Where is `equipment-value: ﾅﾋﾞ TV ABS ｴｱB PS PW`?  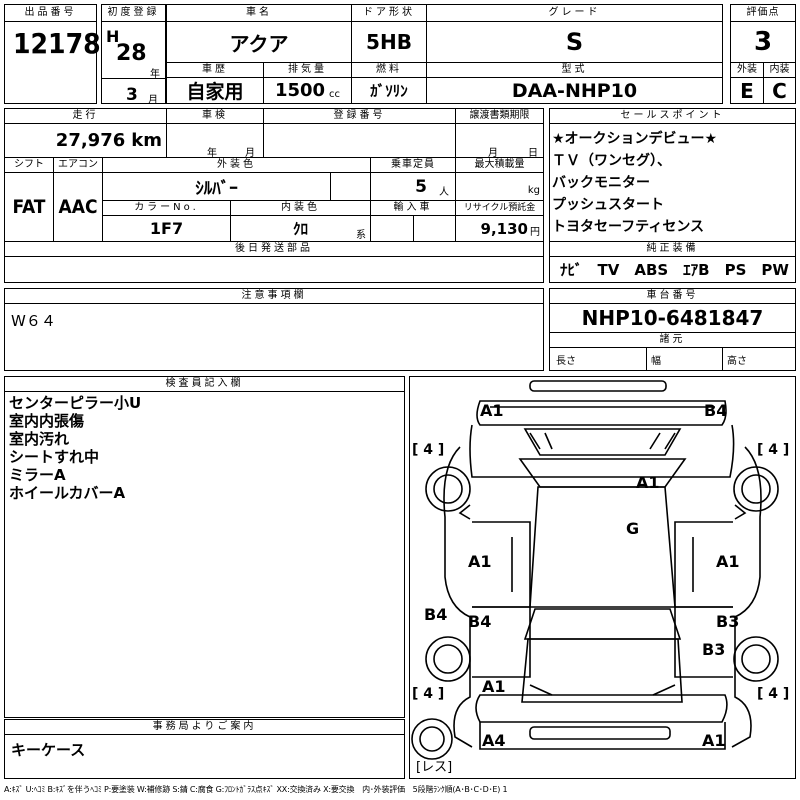
equipment-value: ﾅﾋﾞ TV ABS ｴｱB PS PW is located at coordinates (674, 270).